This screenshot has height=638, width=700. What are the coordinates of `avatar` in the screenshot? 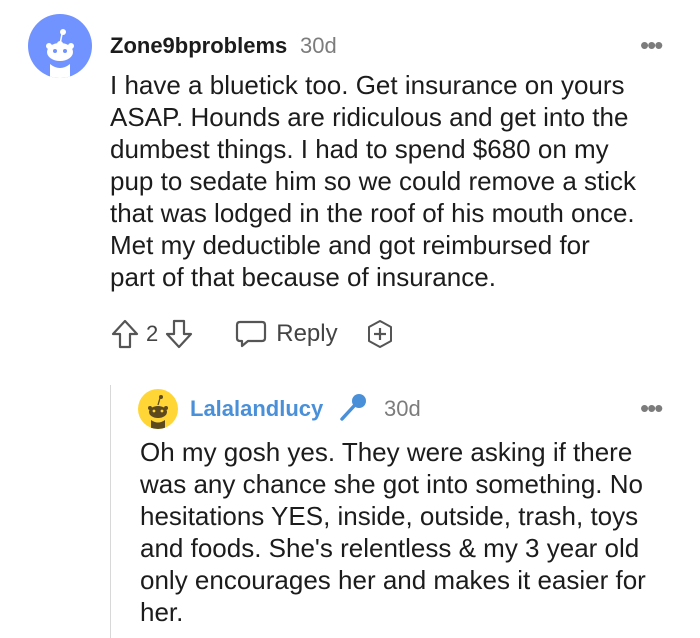 It's located at (60, 46).